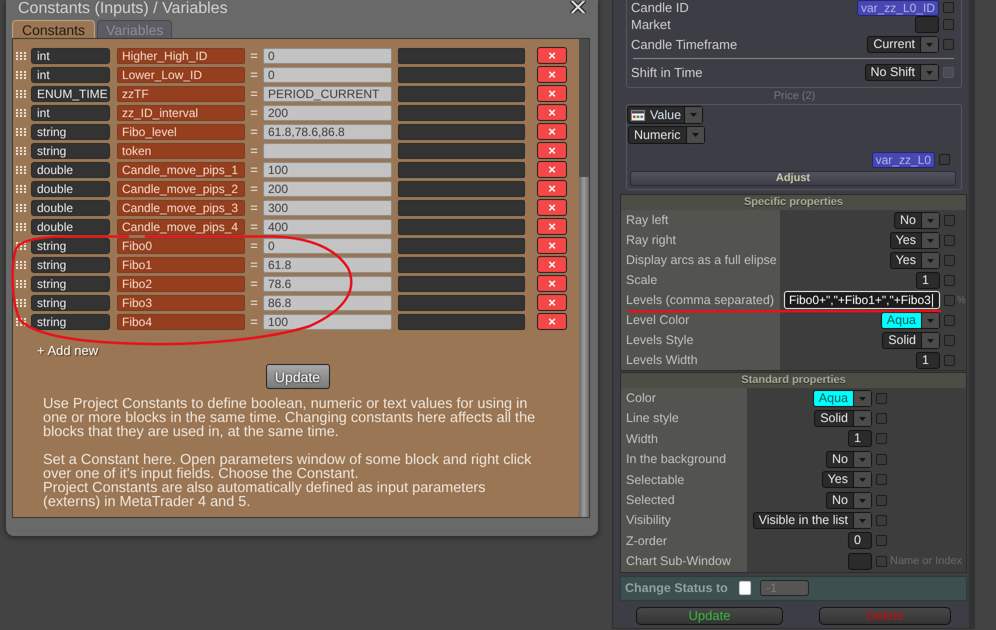 This screenshot has width=996, height=630. I want to click on variable-field: var_zz_L0_ID, so click(897, 8).